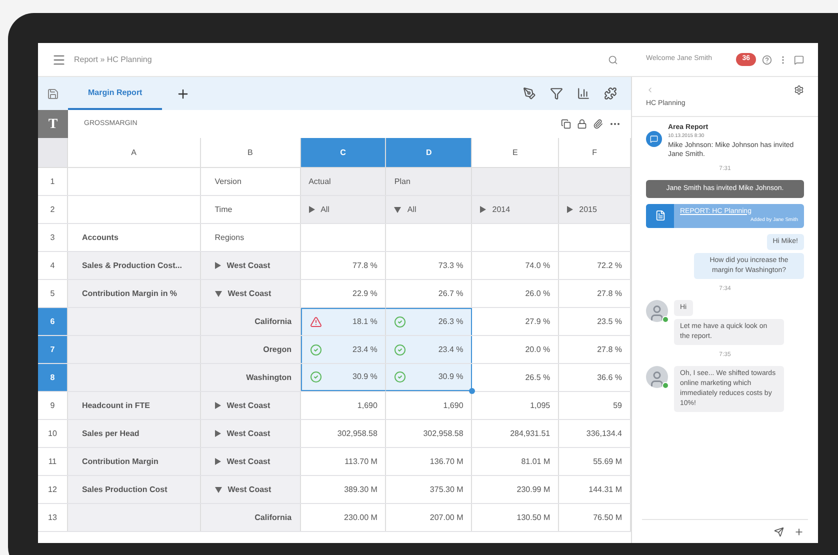 The width and height of the screenshot is (838, 555). What do you see at coordinates (451, 294) in the screenshot?
I see `cell-value: 26.7 %` at bounding box center [451, 294].